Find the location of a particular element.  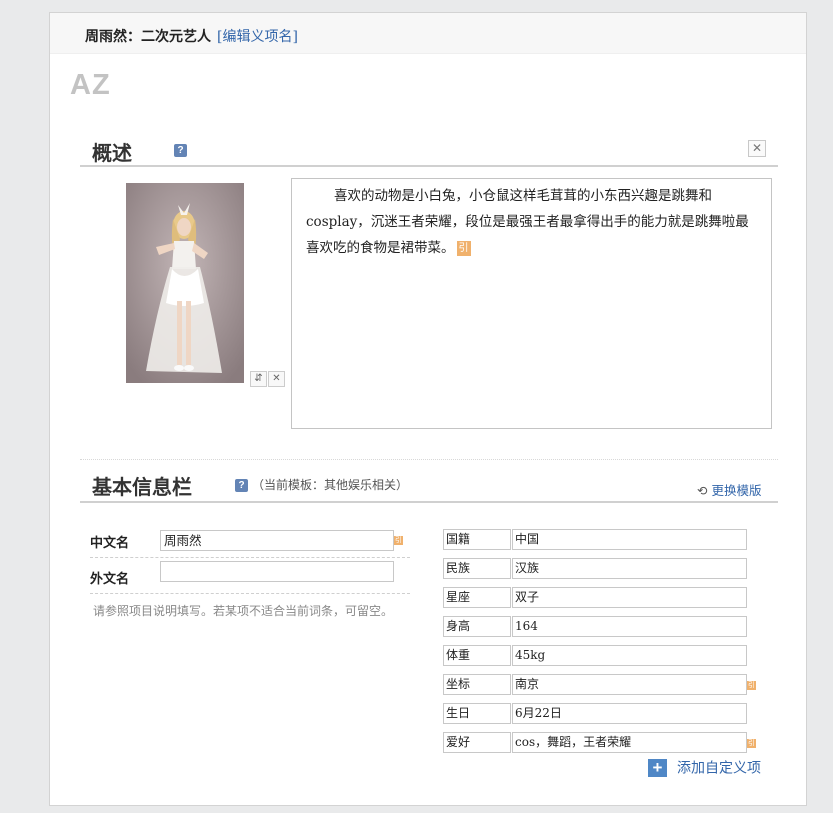

chinese-name-input: 周雨然 is located at coordinates (277, 540).